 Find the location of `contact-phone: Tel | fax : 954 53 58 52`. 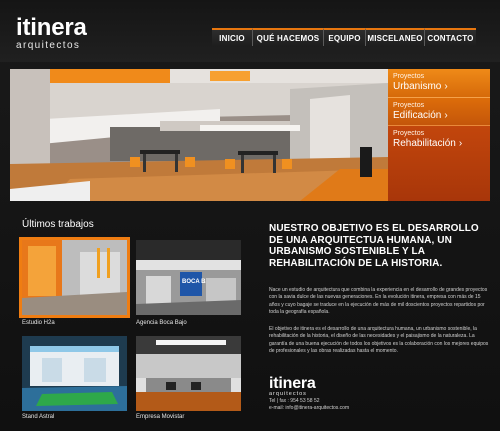

contact-phone: Tel | fax : 954 53 58 52 is located at coordinates (294, 401).